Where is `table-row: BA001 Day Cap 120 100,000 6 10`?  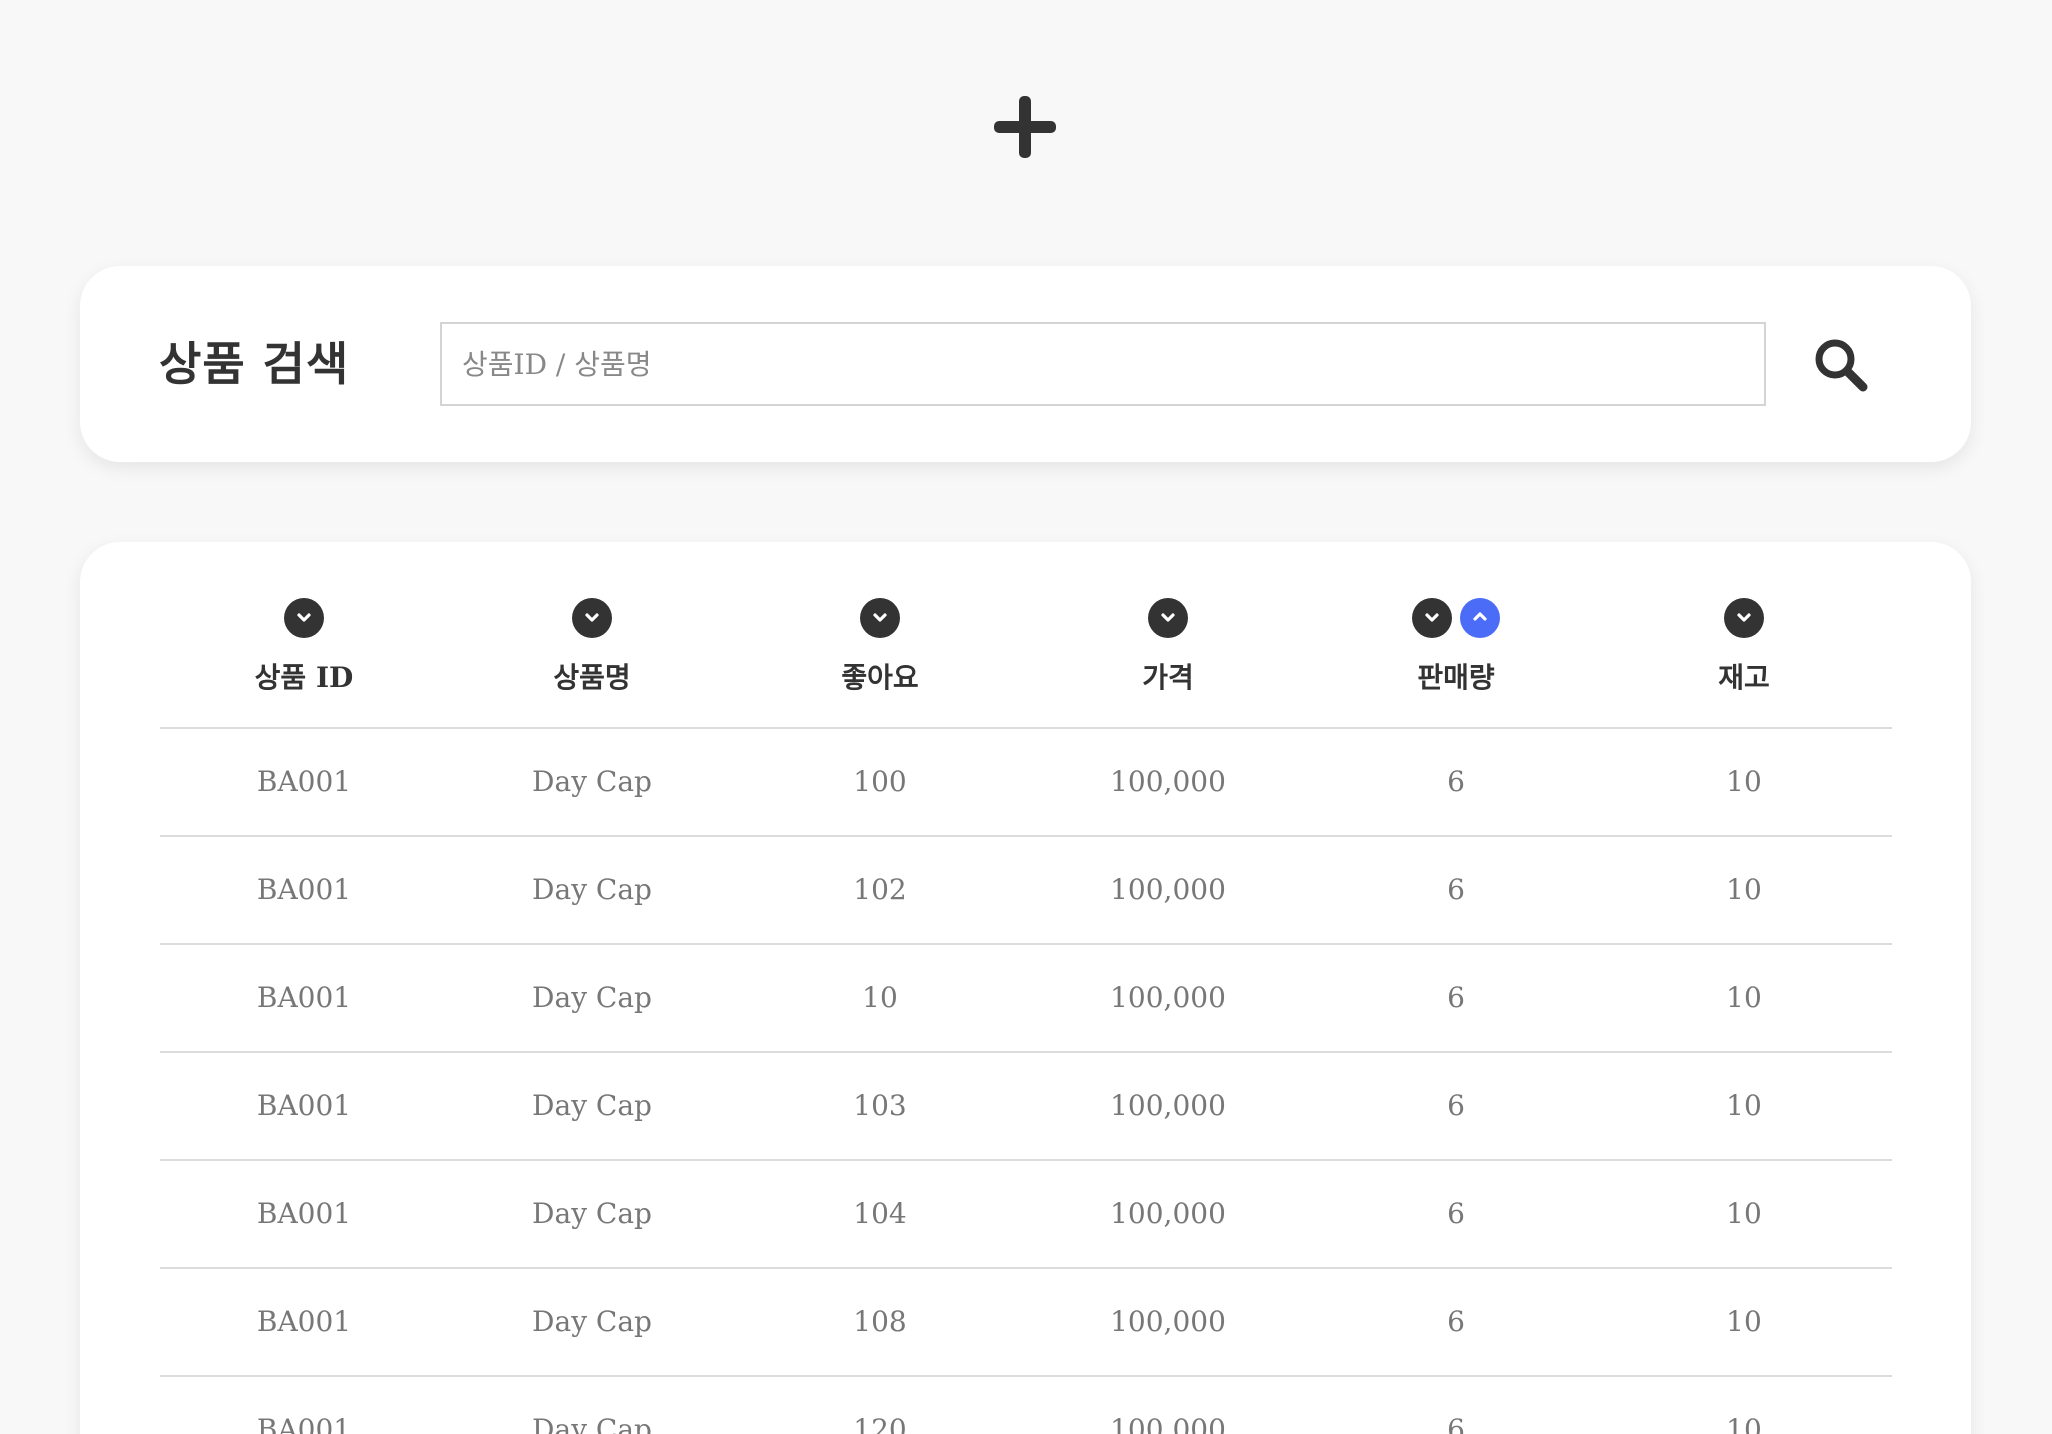
table-row: BA001 Day Cap 120 100,000 6 10 is located at coordinates (1026, 1405).